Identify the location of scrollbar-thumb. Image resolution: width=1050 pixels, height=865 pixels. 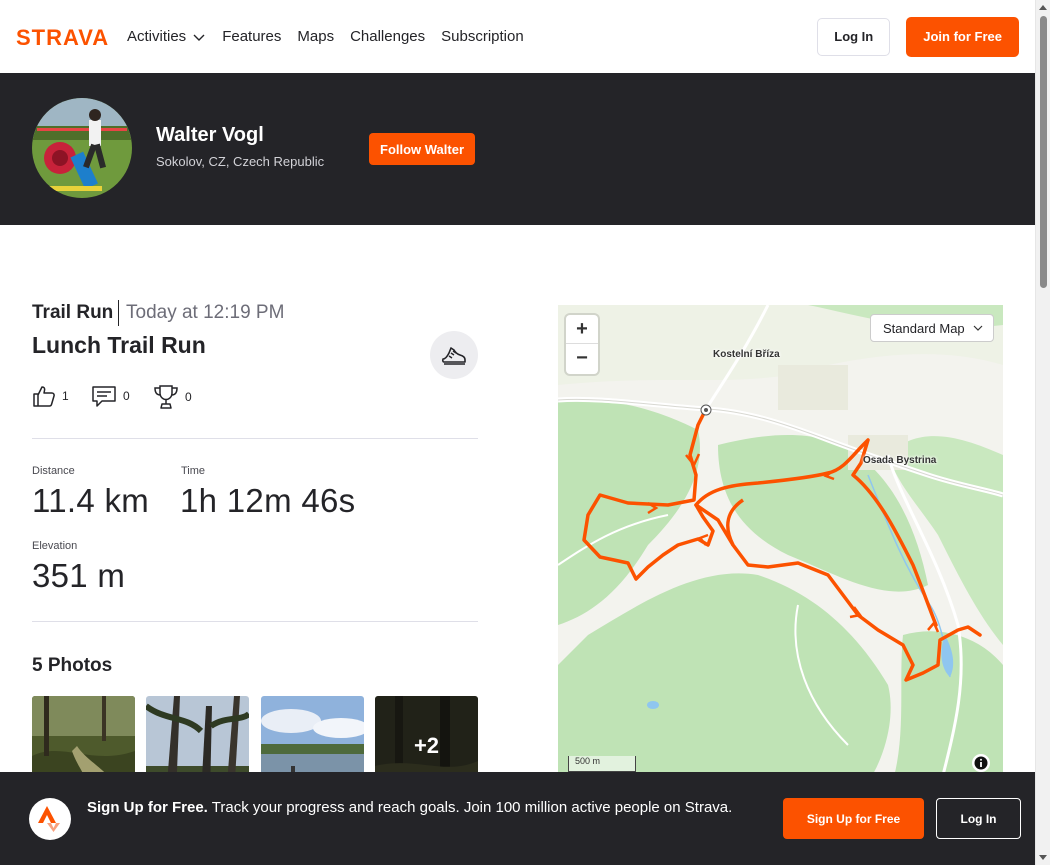
(1043, 152).